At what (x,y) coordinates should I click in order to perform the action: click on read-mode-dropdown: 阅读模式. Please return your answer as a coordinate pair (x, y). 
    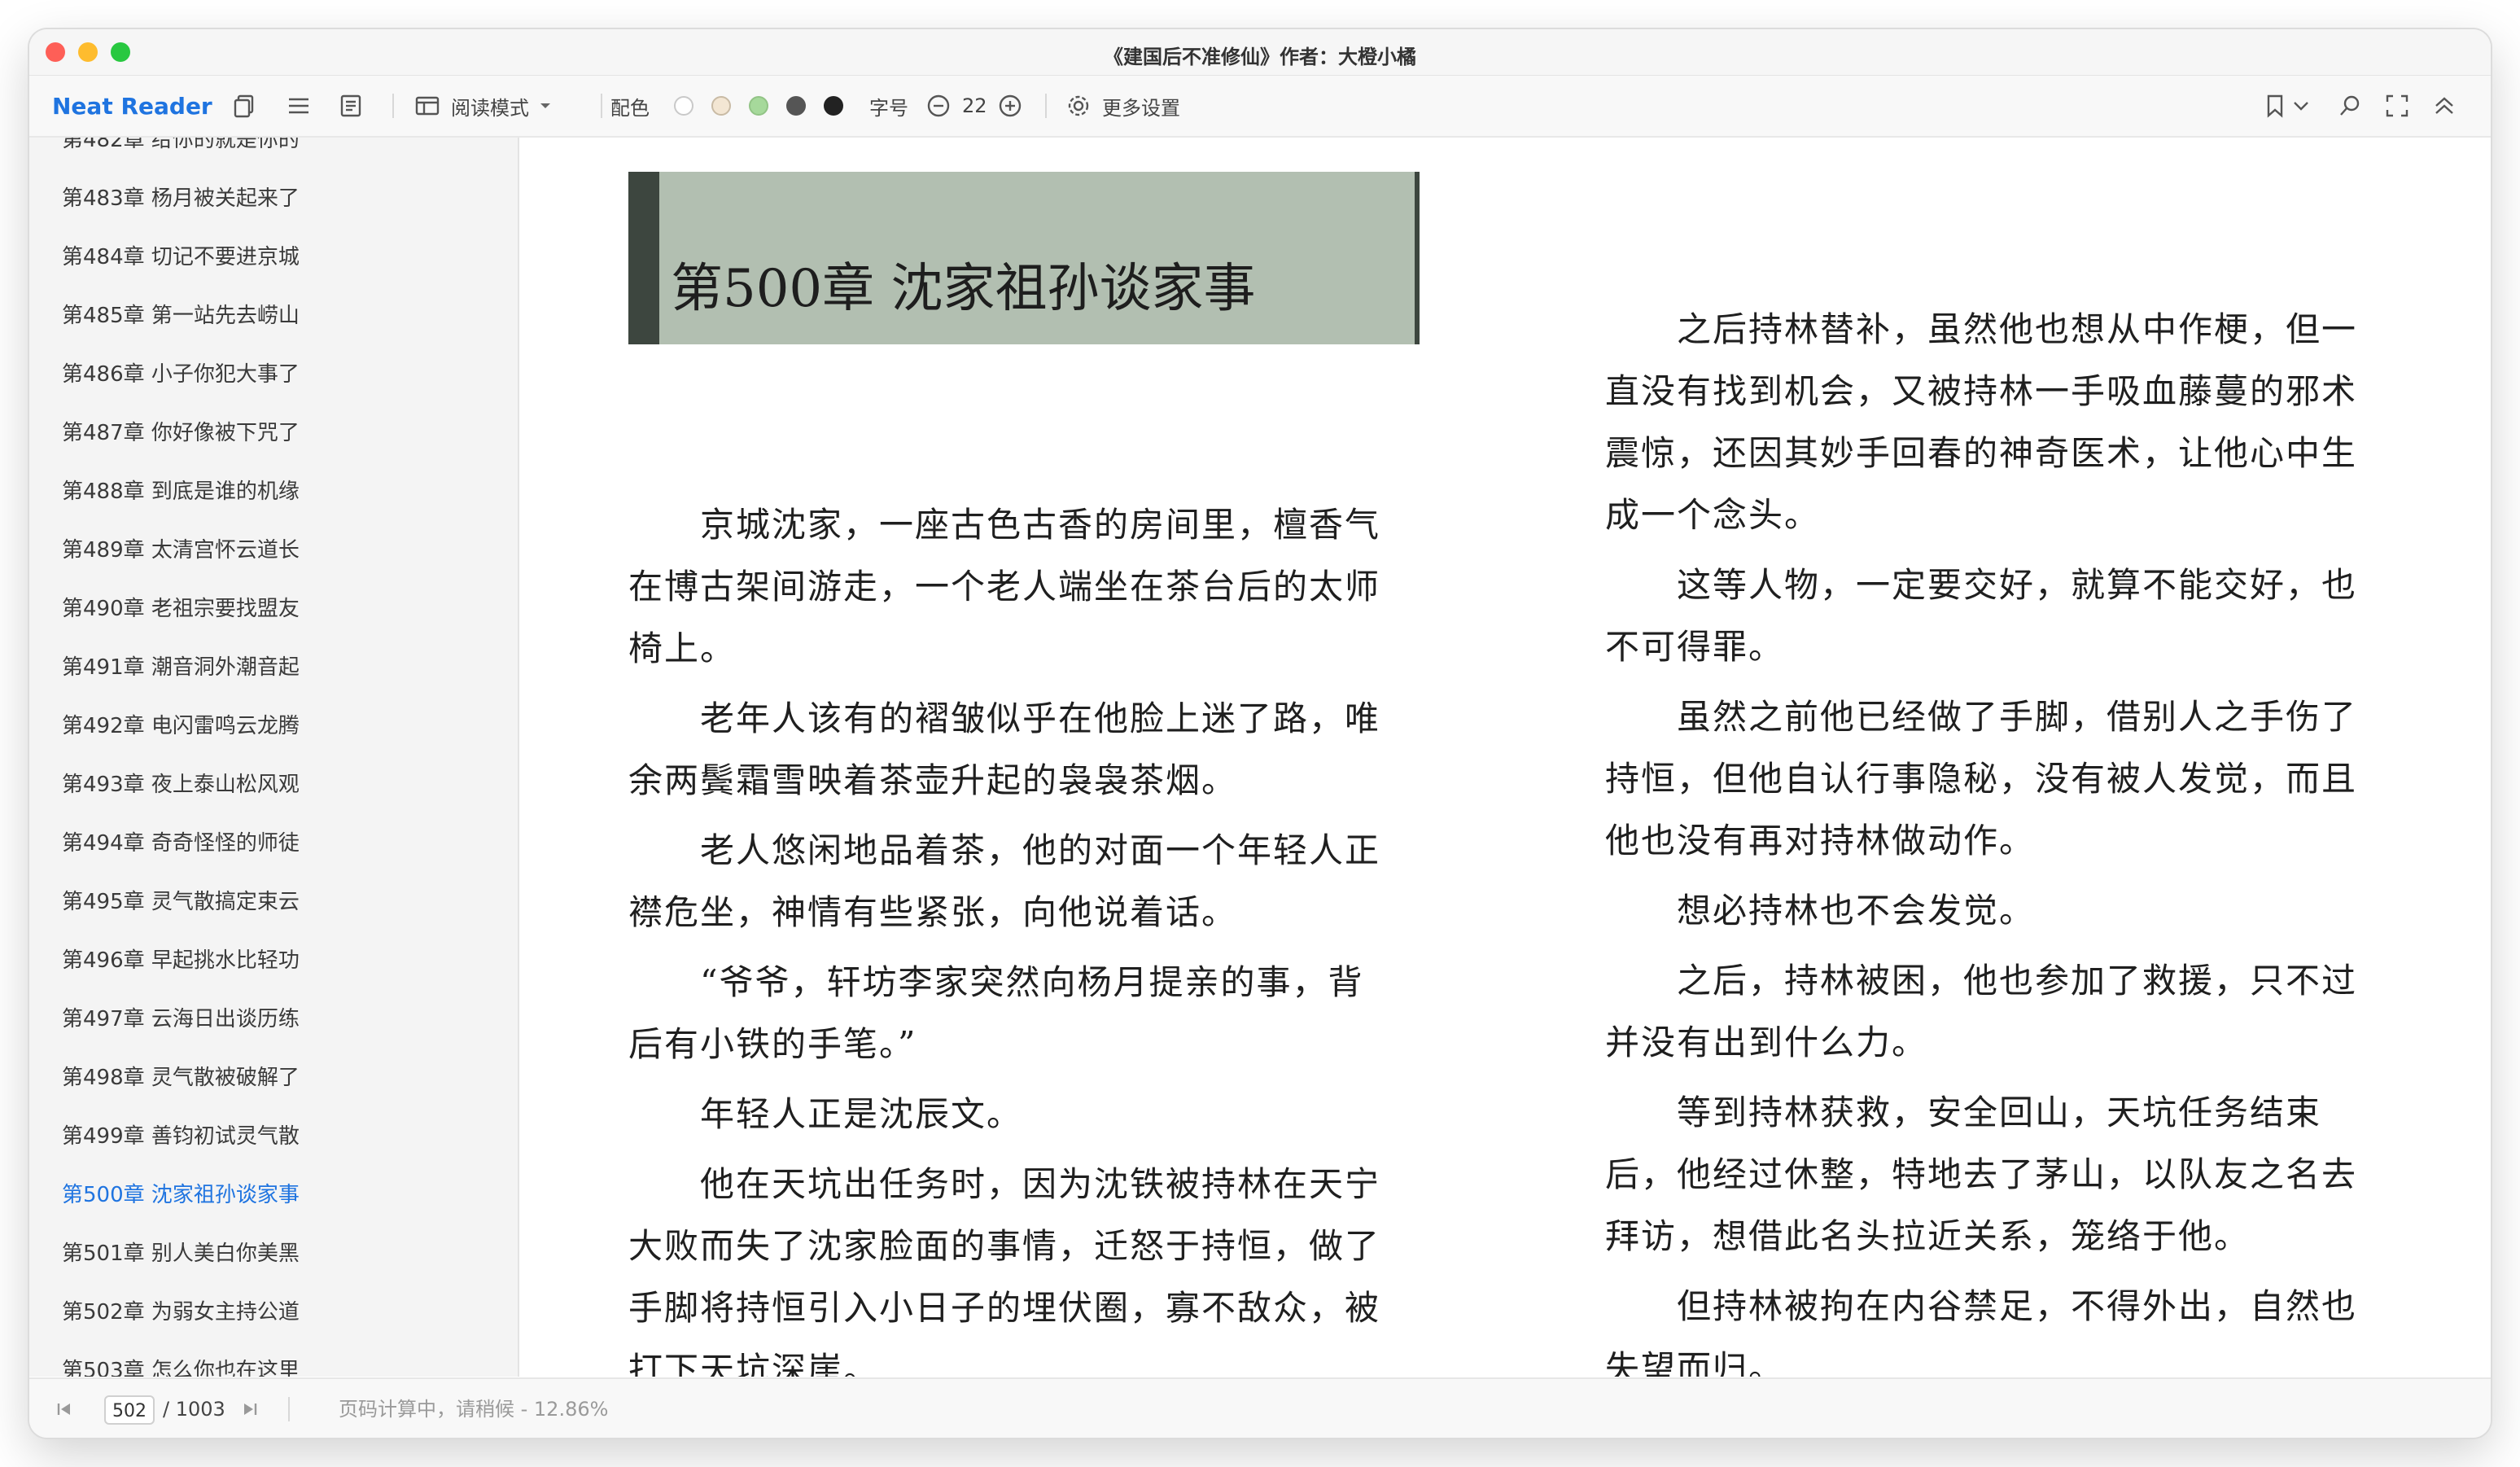
    Looking at the image, I should click on (483, 106).